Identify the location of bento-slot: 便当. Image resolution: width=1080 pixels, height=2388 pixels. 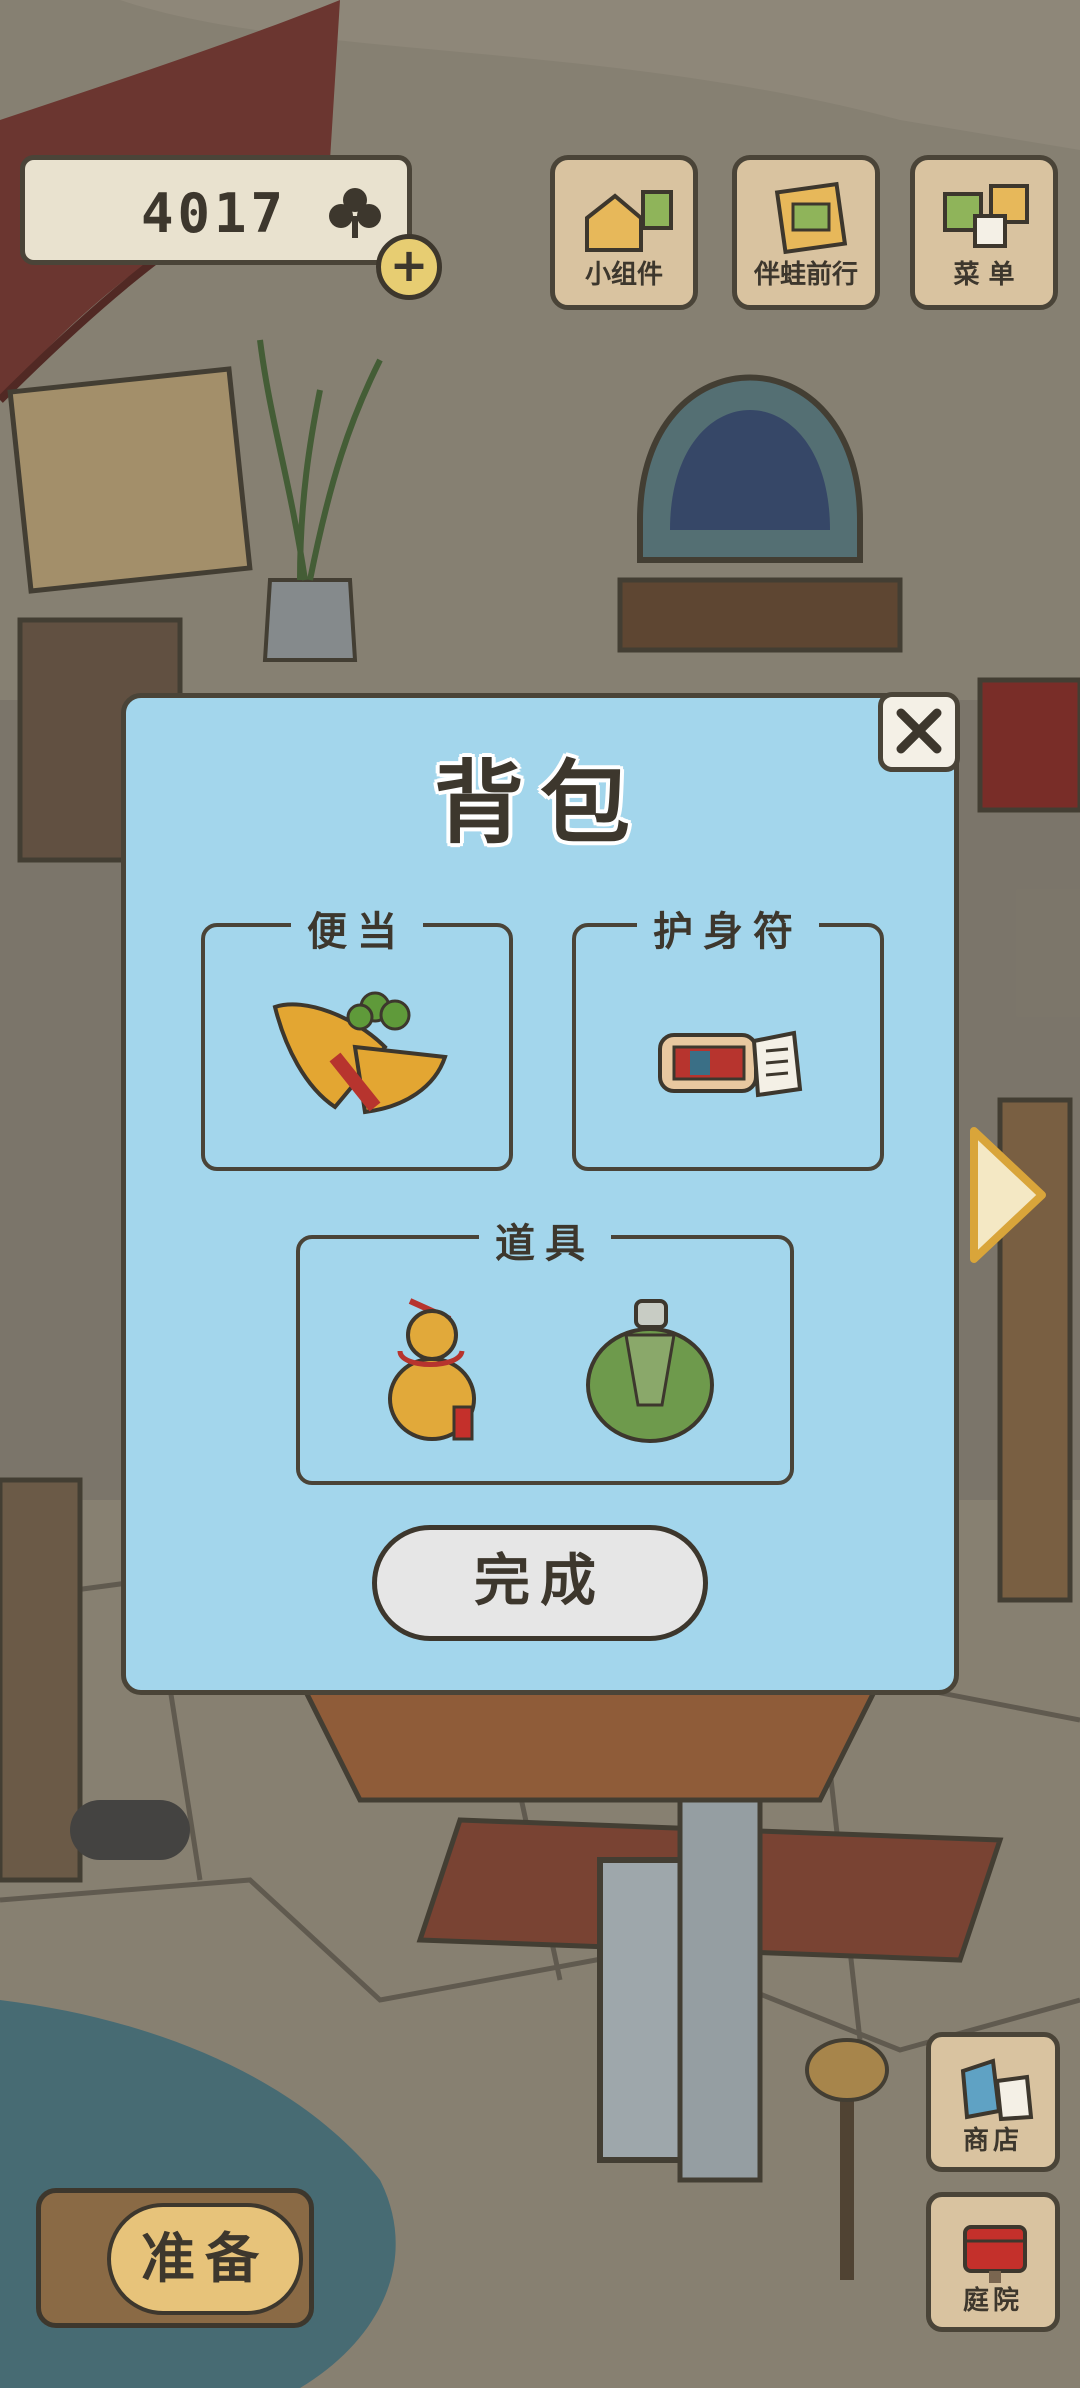
(357, 1035).